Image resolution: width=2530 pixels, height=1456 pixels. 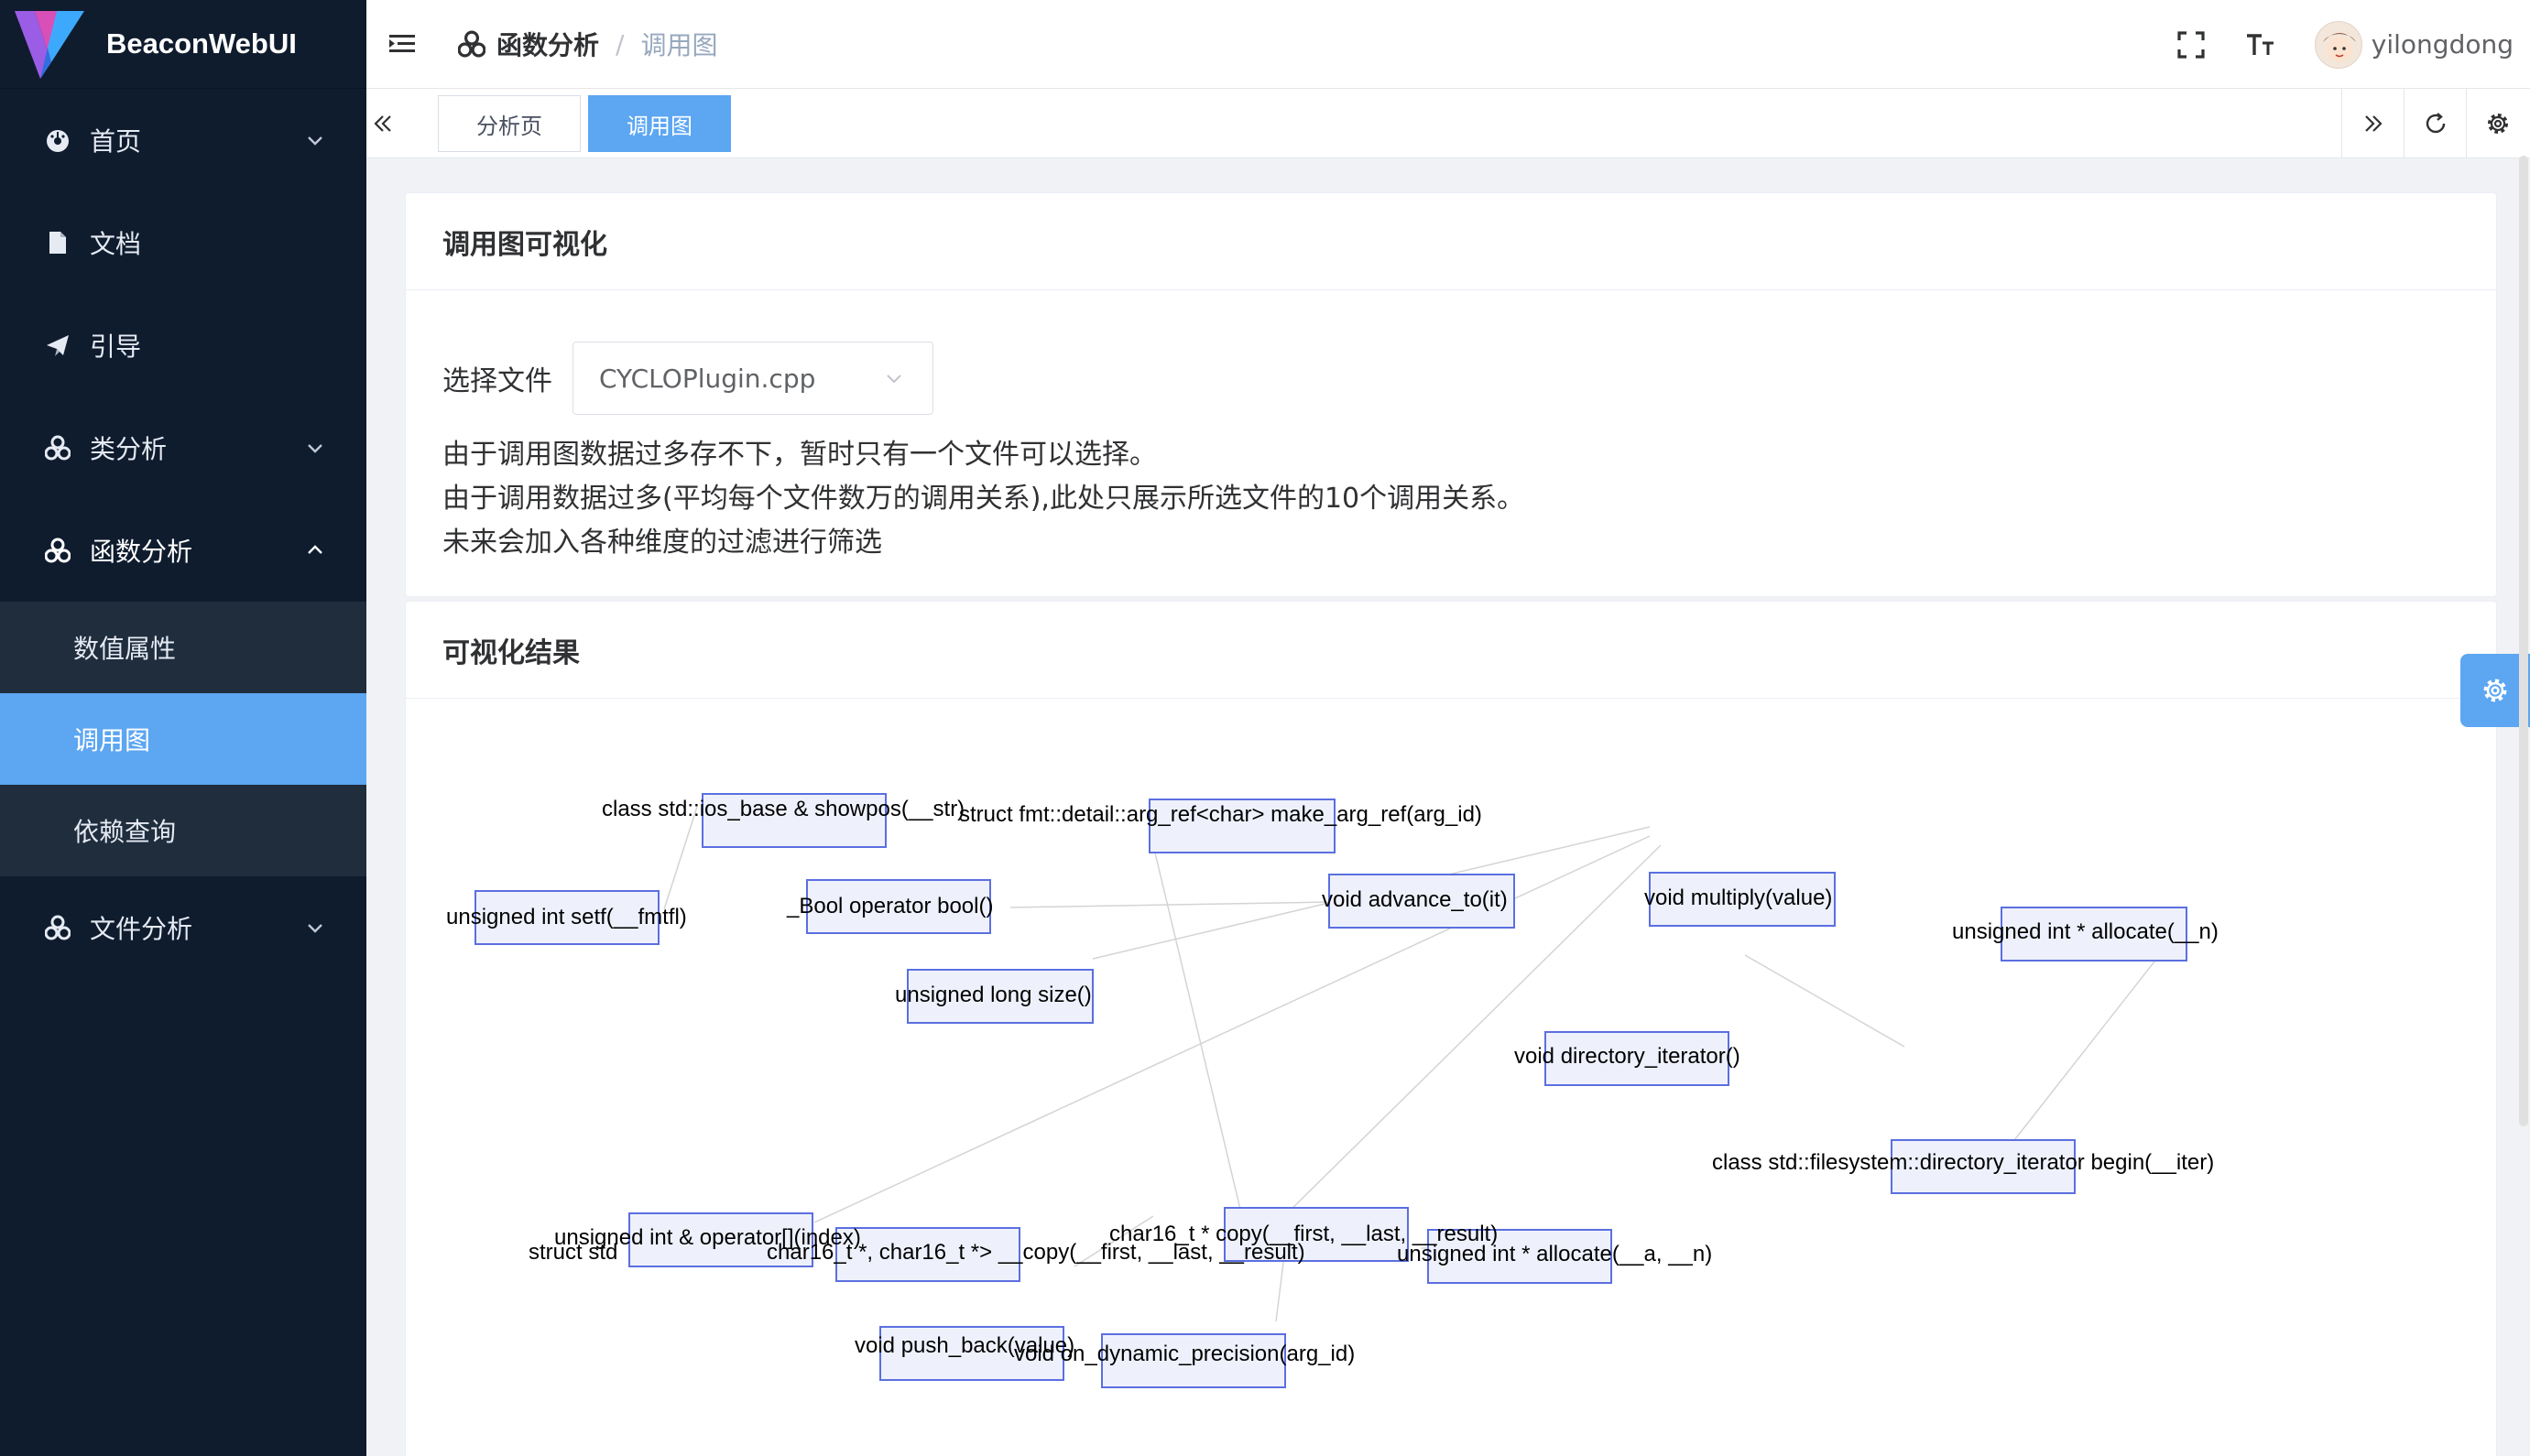 I want to click on settings-button, so click(x=2497, y=123).